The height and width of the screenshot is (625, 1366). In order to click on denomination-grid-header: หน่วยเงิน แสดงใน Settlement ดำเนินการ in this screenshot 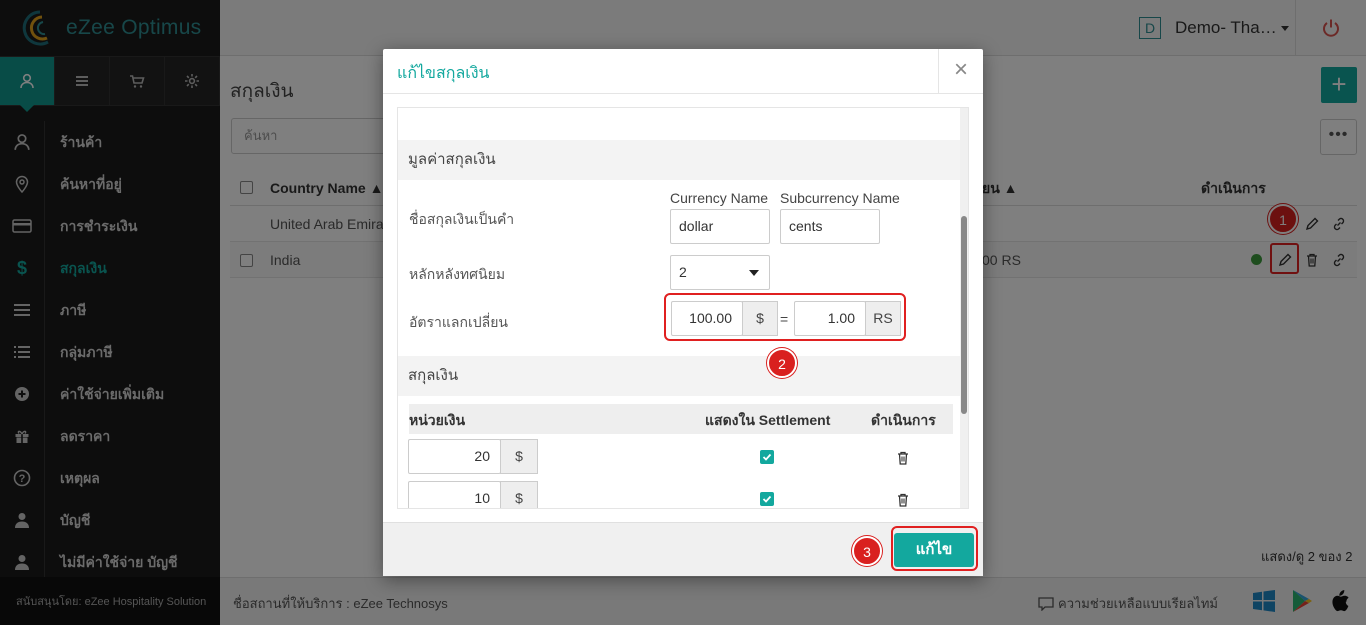, I will do `click(681, 419)`.